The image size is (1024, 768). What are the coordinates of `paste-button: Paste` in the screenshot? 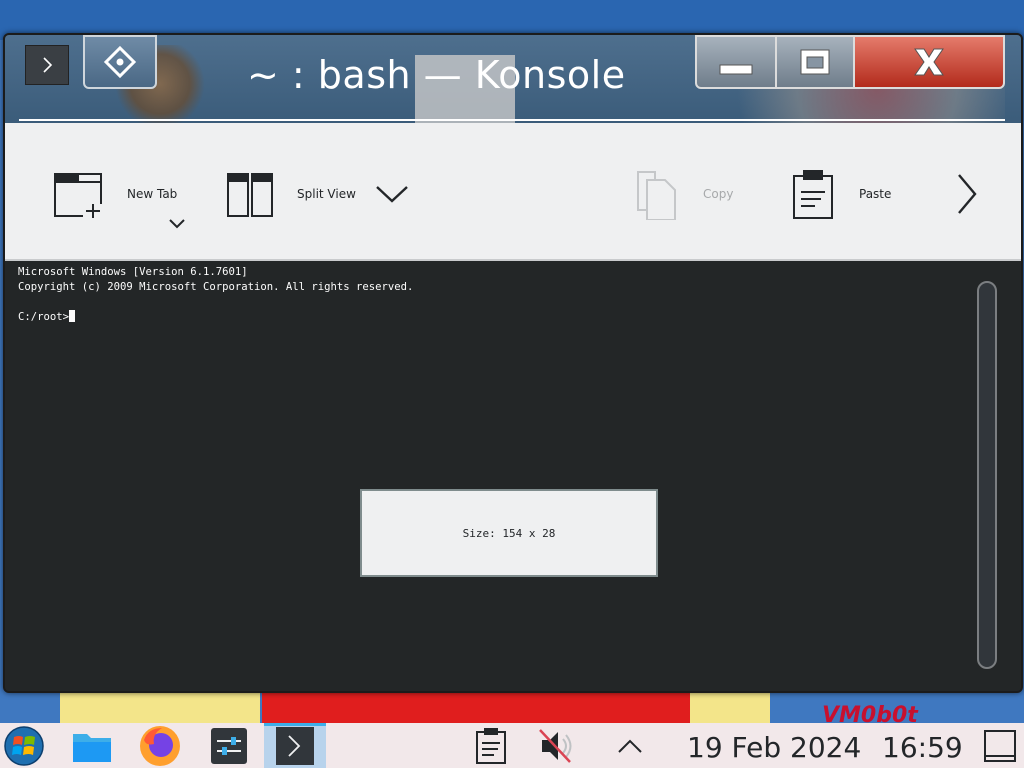 It's located at (841, 194).